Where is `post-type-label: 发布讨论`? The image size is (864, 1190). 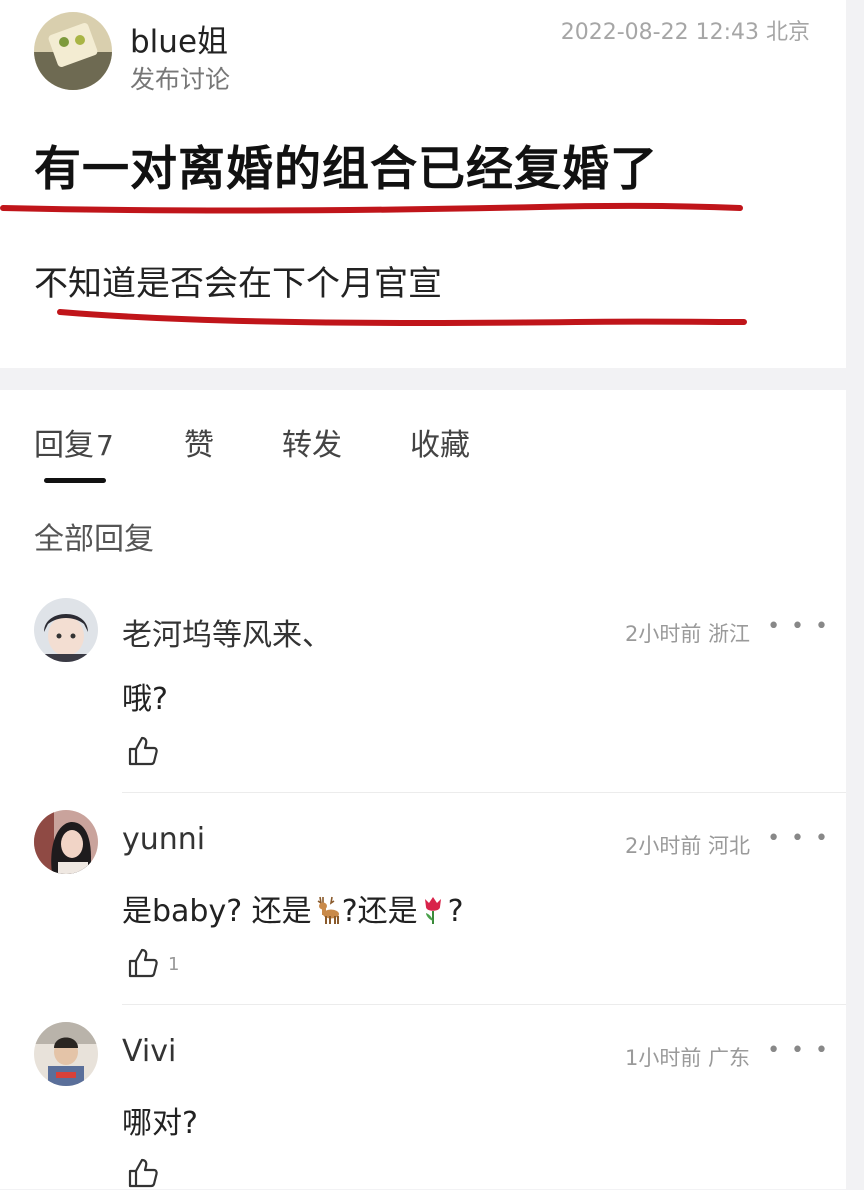
post-type-label: 发布讨论 is located at coordinates (180, 79).